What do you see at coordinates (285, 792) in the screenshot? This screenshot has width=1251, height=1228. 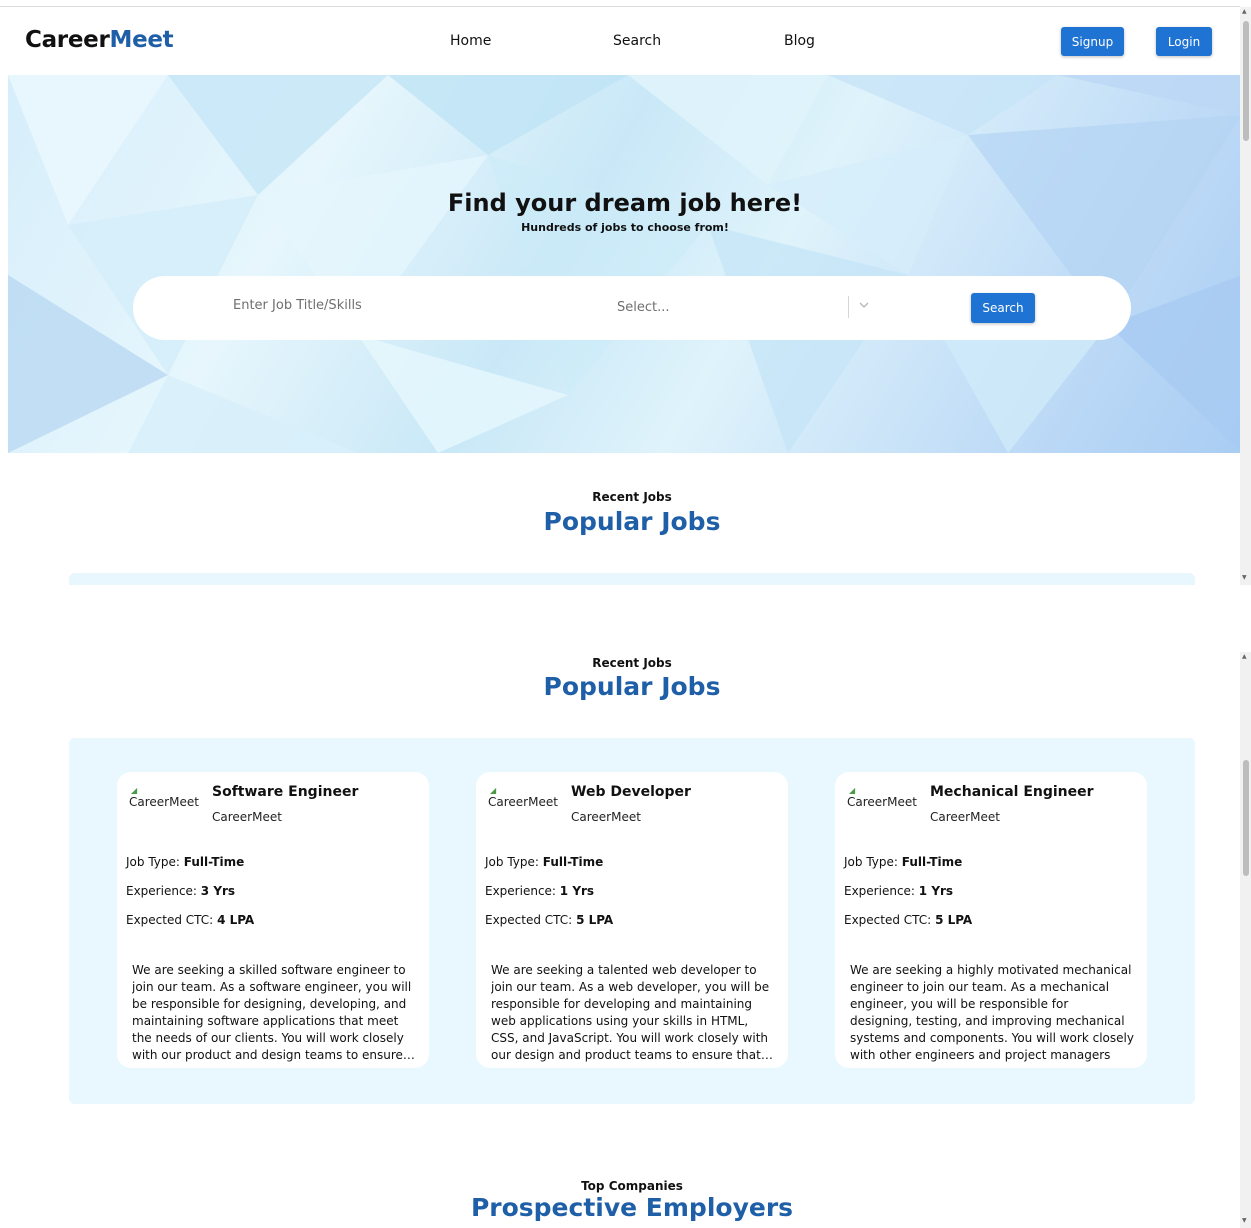 I see `job-title: Software Engineer` at bounding box center [285, 792].